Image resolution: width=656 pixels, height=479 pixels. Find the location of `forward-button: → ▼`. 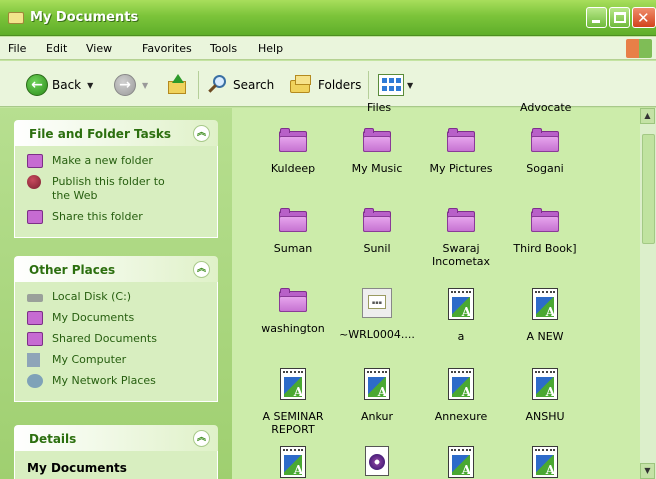

forward-button: → ▼ is located at coordinates (131, 85).